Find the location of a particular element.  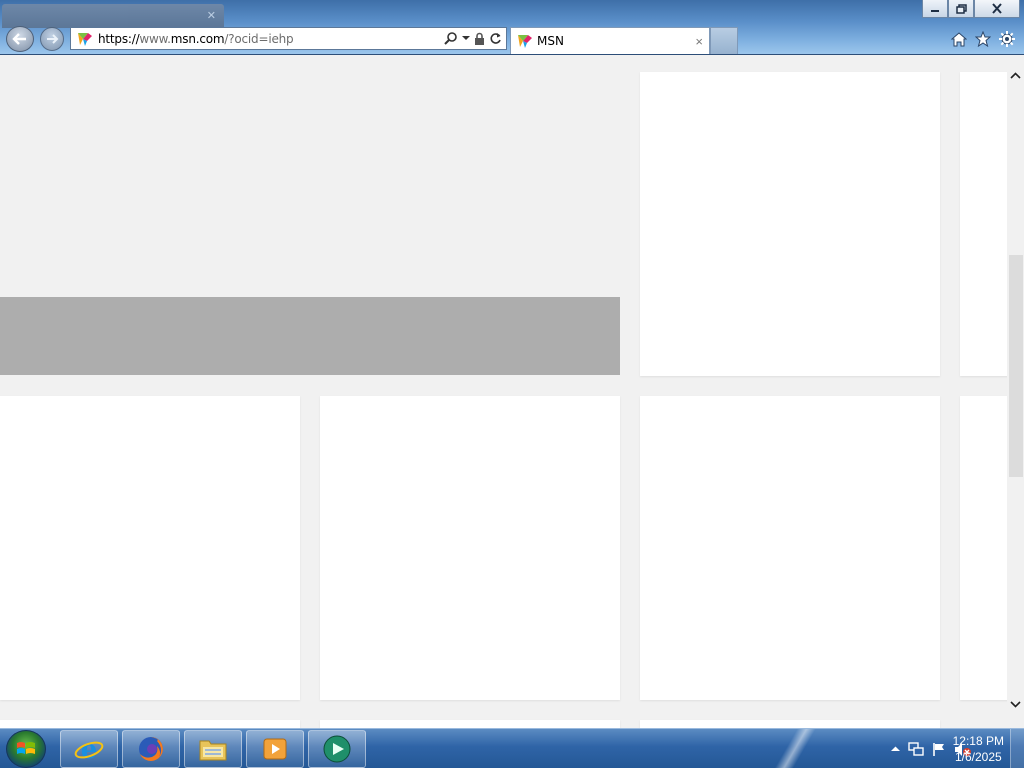

windows-logo-icon is located at coordinates (26, 748).